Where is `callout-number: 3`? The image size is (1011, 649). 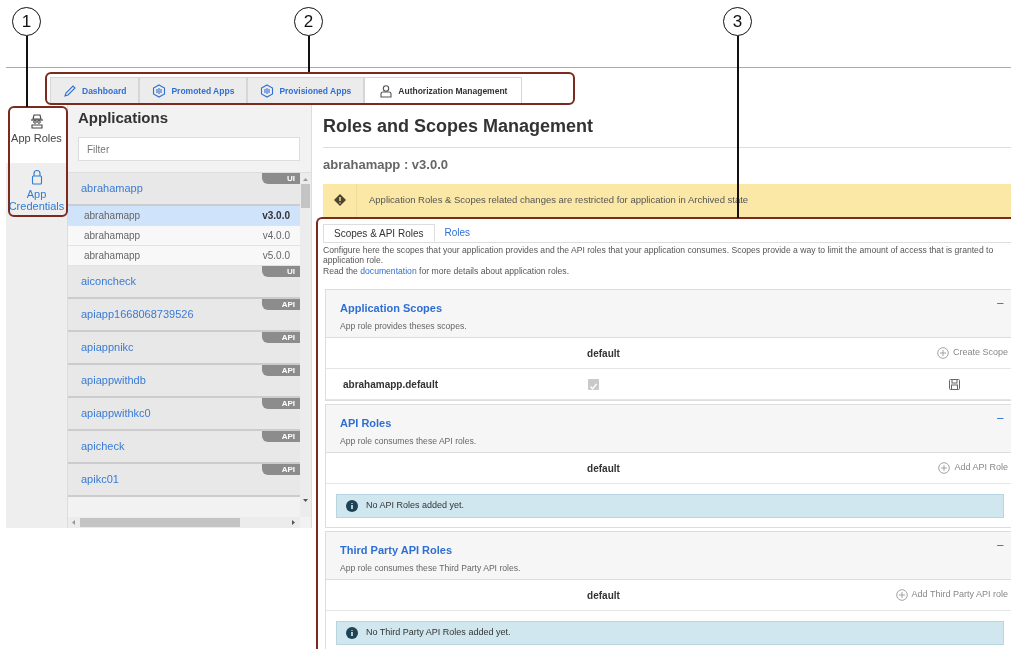 callout-number: 3 is located at coordinates (737, 21).